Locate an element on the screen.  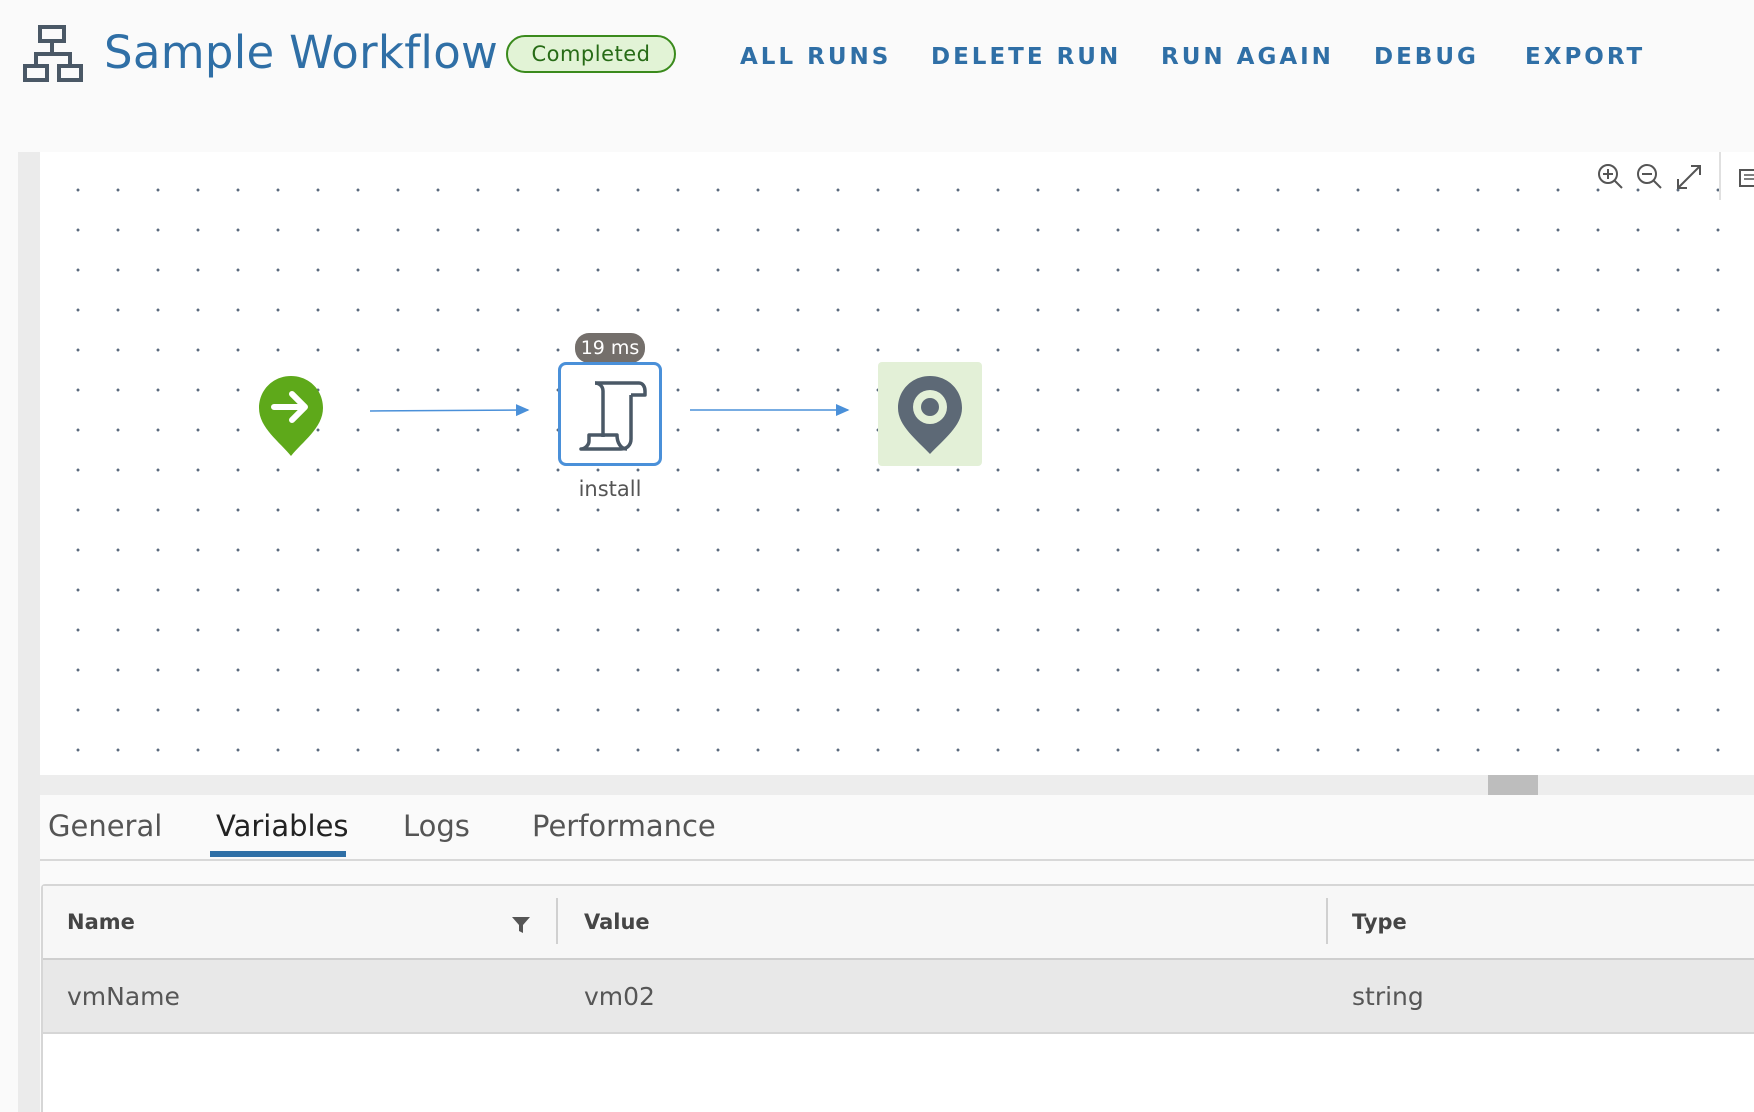
table-row: vmName vm02 string is located at coordinates (898, 997).